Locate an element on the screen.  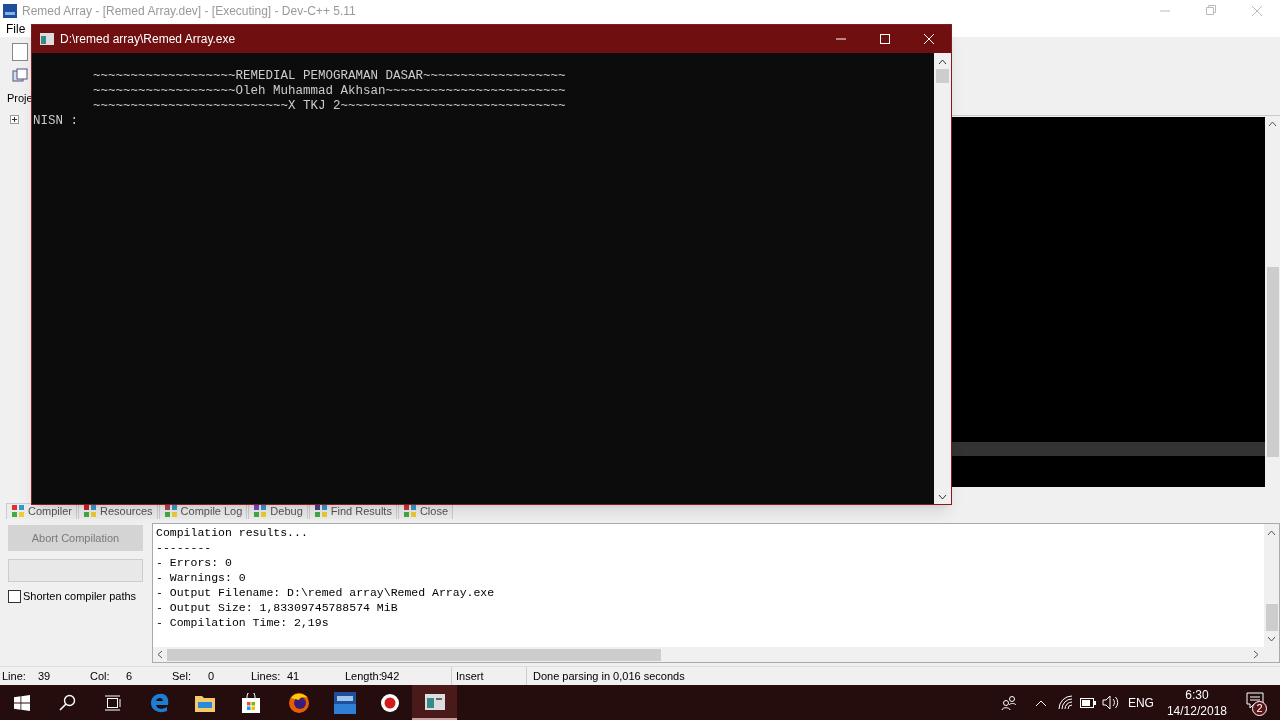
status-label: Lines: is located at coordinates (266, 676).